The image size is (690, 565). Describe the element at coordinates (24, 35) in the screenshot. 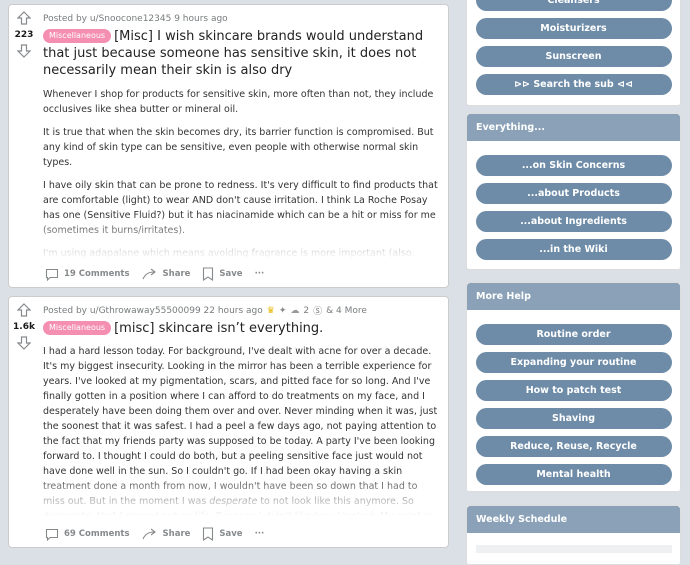

I see `vote-score: 223` at that location.